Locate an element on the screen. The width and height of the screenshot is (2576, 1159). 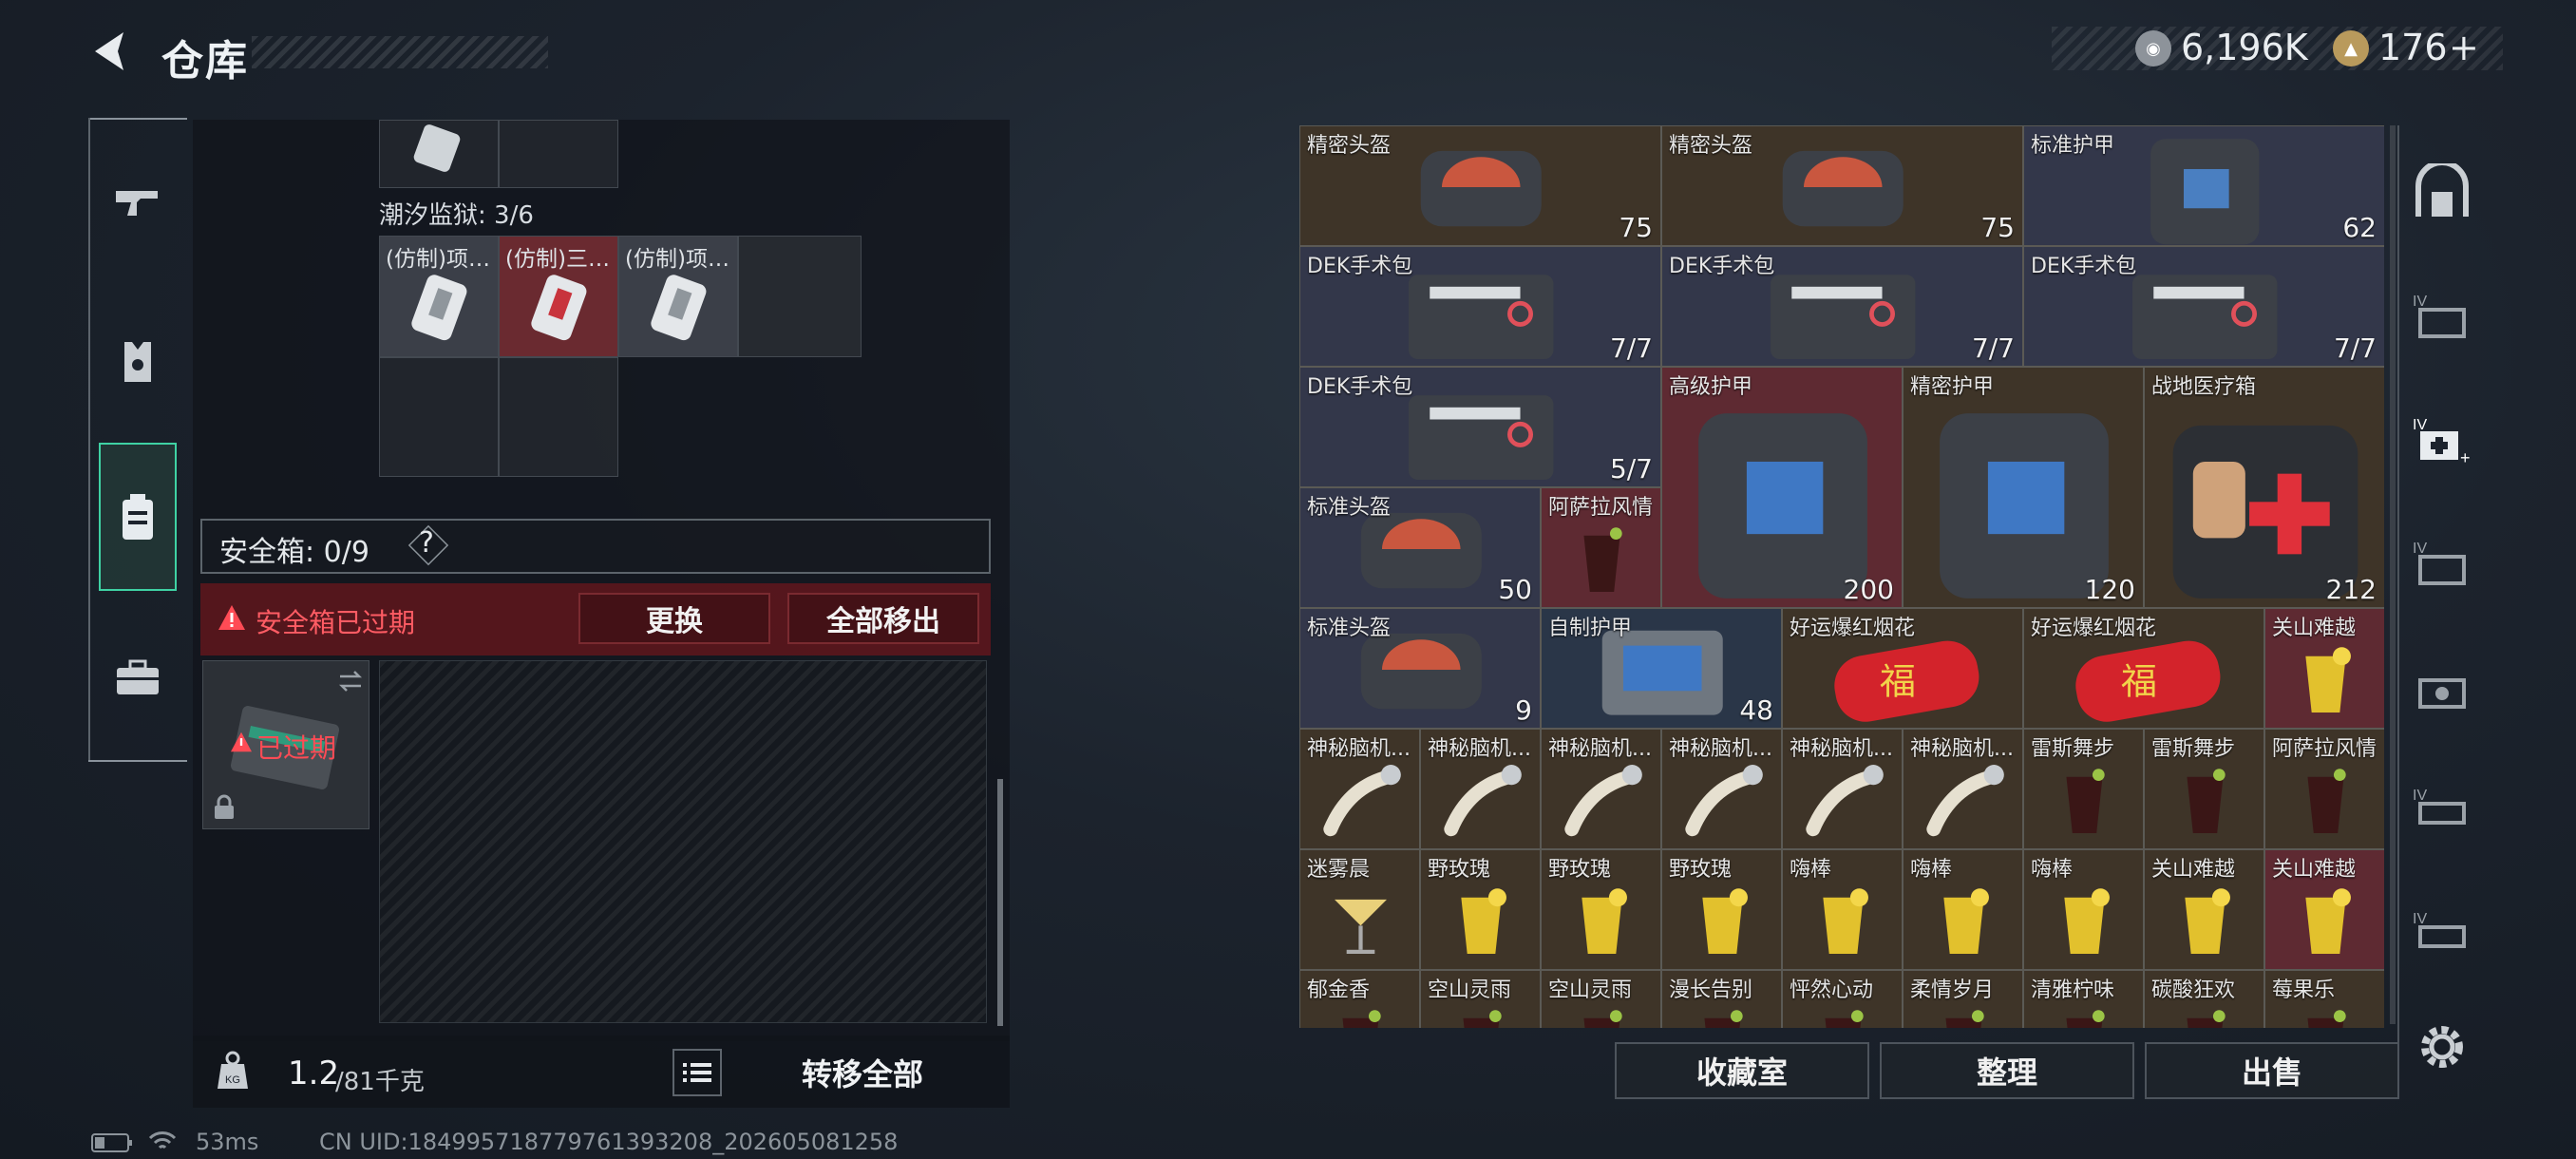
remove-all-button: 全部移出 is located at coordinates (883, 618).